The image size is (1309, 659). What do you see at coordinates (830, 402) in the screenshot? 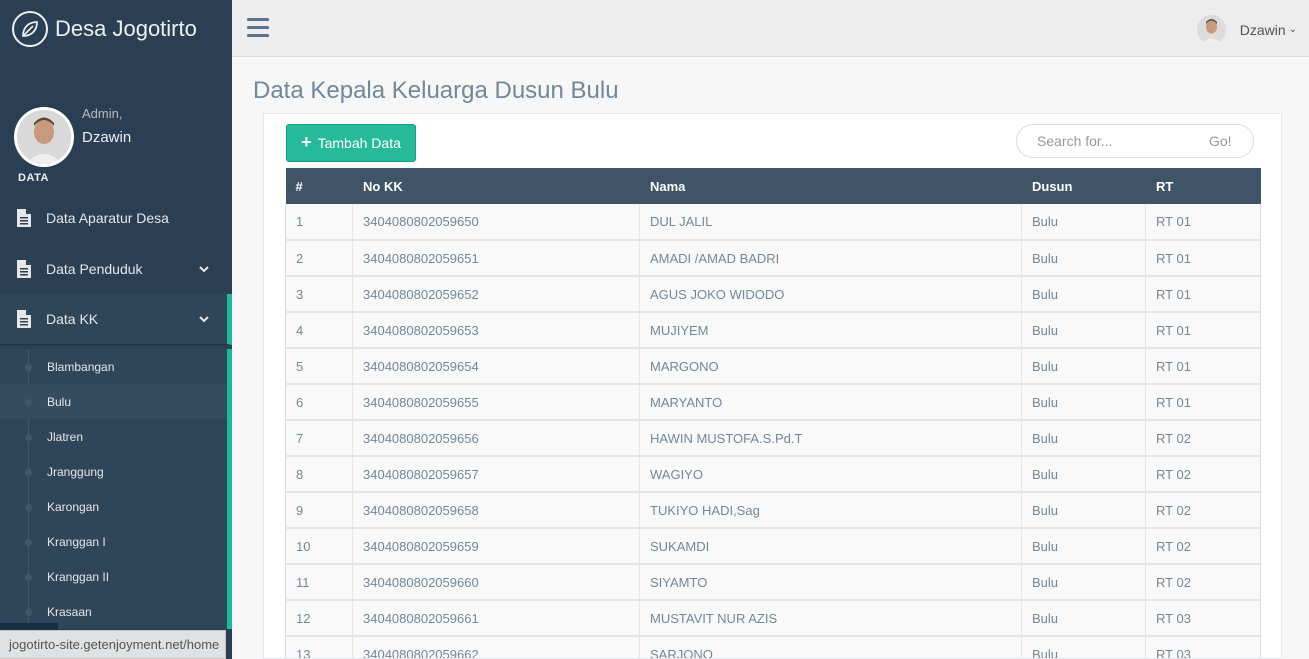
I see `table-cell: MARYANTO` at bounding box center [830, 402].